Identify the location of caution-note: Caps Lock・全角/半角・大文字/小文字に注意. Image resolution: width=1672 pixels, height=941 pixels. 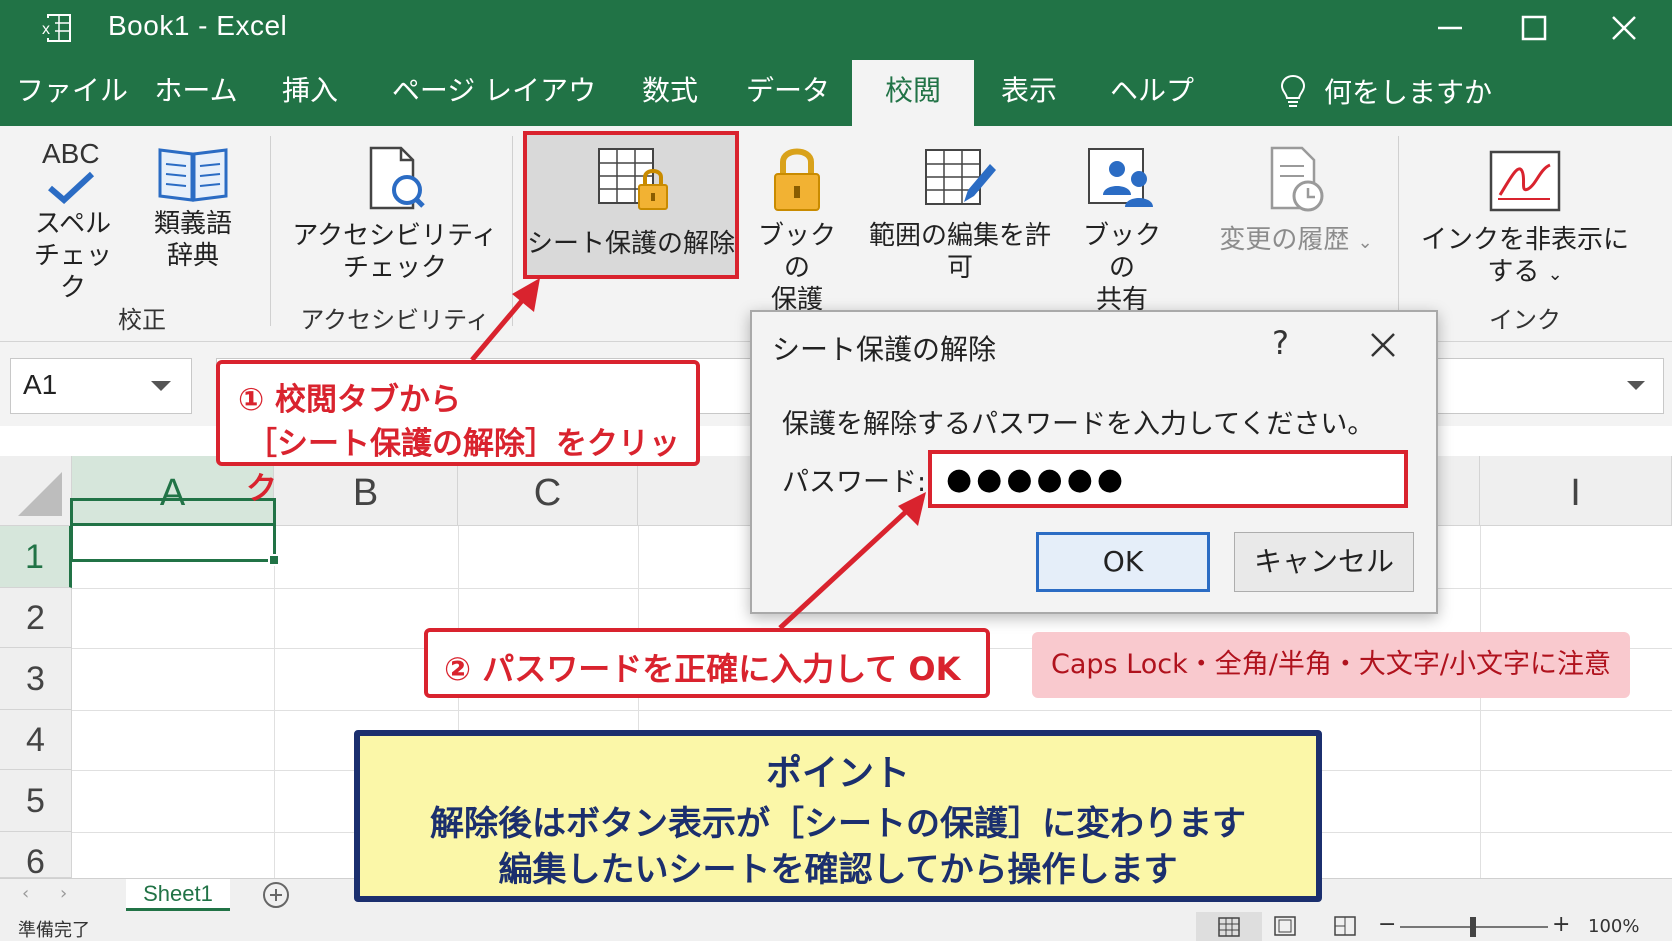
(1331, 665).